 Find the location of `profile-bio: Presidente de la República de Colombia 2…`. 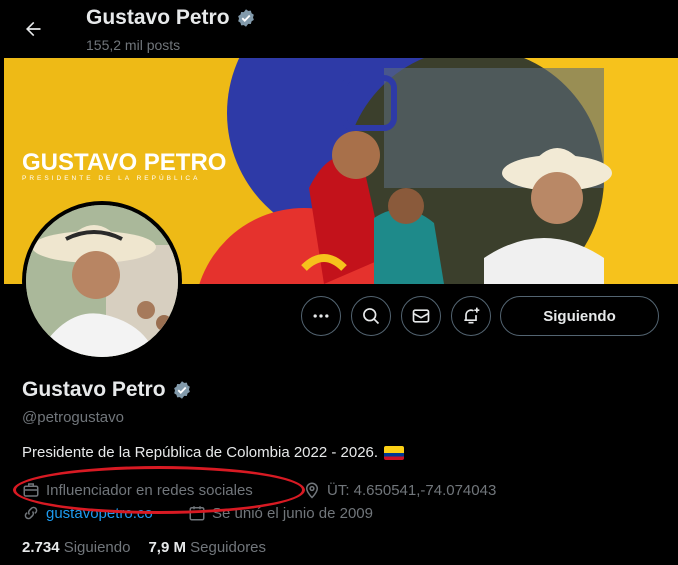

profile-bio: Presidente de la República de Colombia 2… is located at coordinates (213, 452).